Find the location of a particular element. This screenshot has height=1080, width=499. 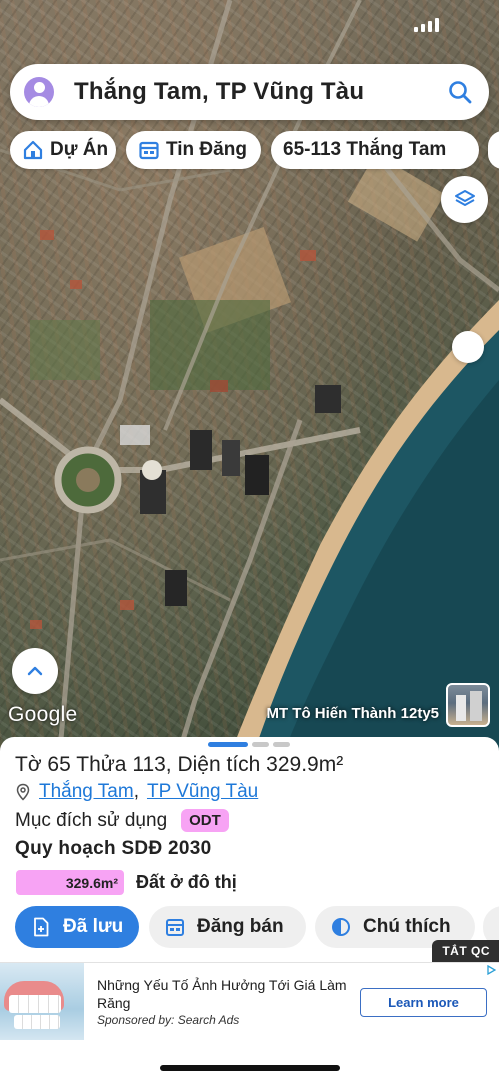

expand-up-button is located at coordinates (35, 671).